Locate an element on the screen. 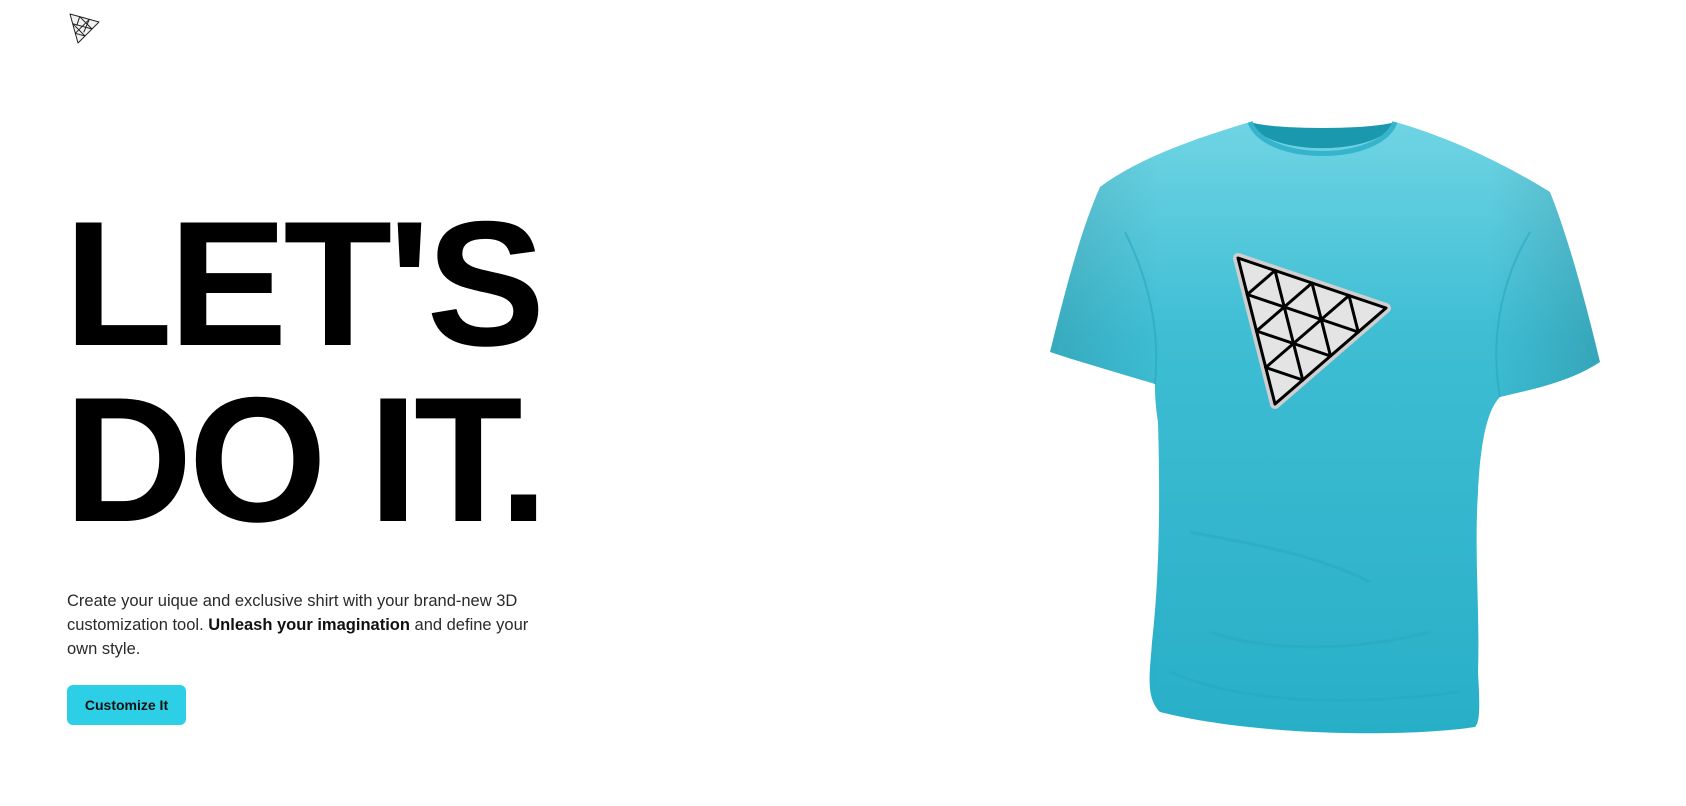 Image resolution: width=1686 pixels, height=806 pixels. customize-it-button: Customize It is located at coordinates (126, 705).